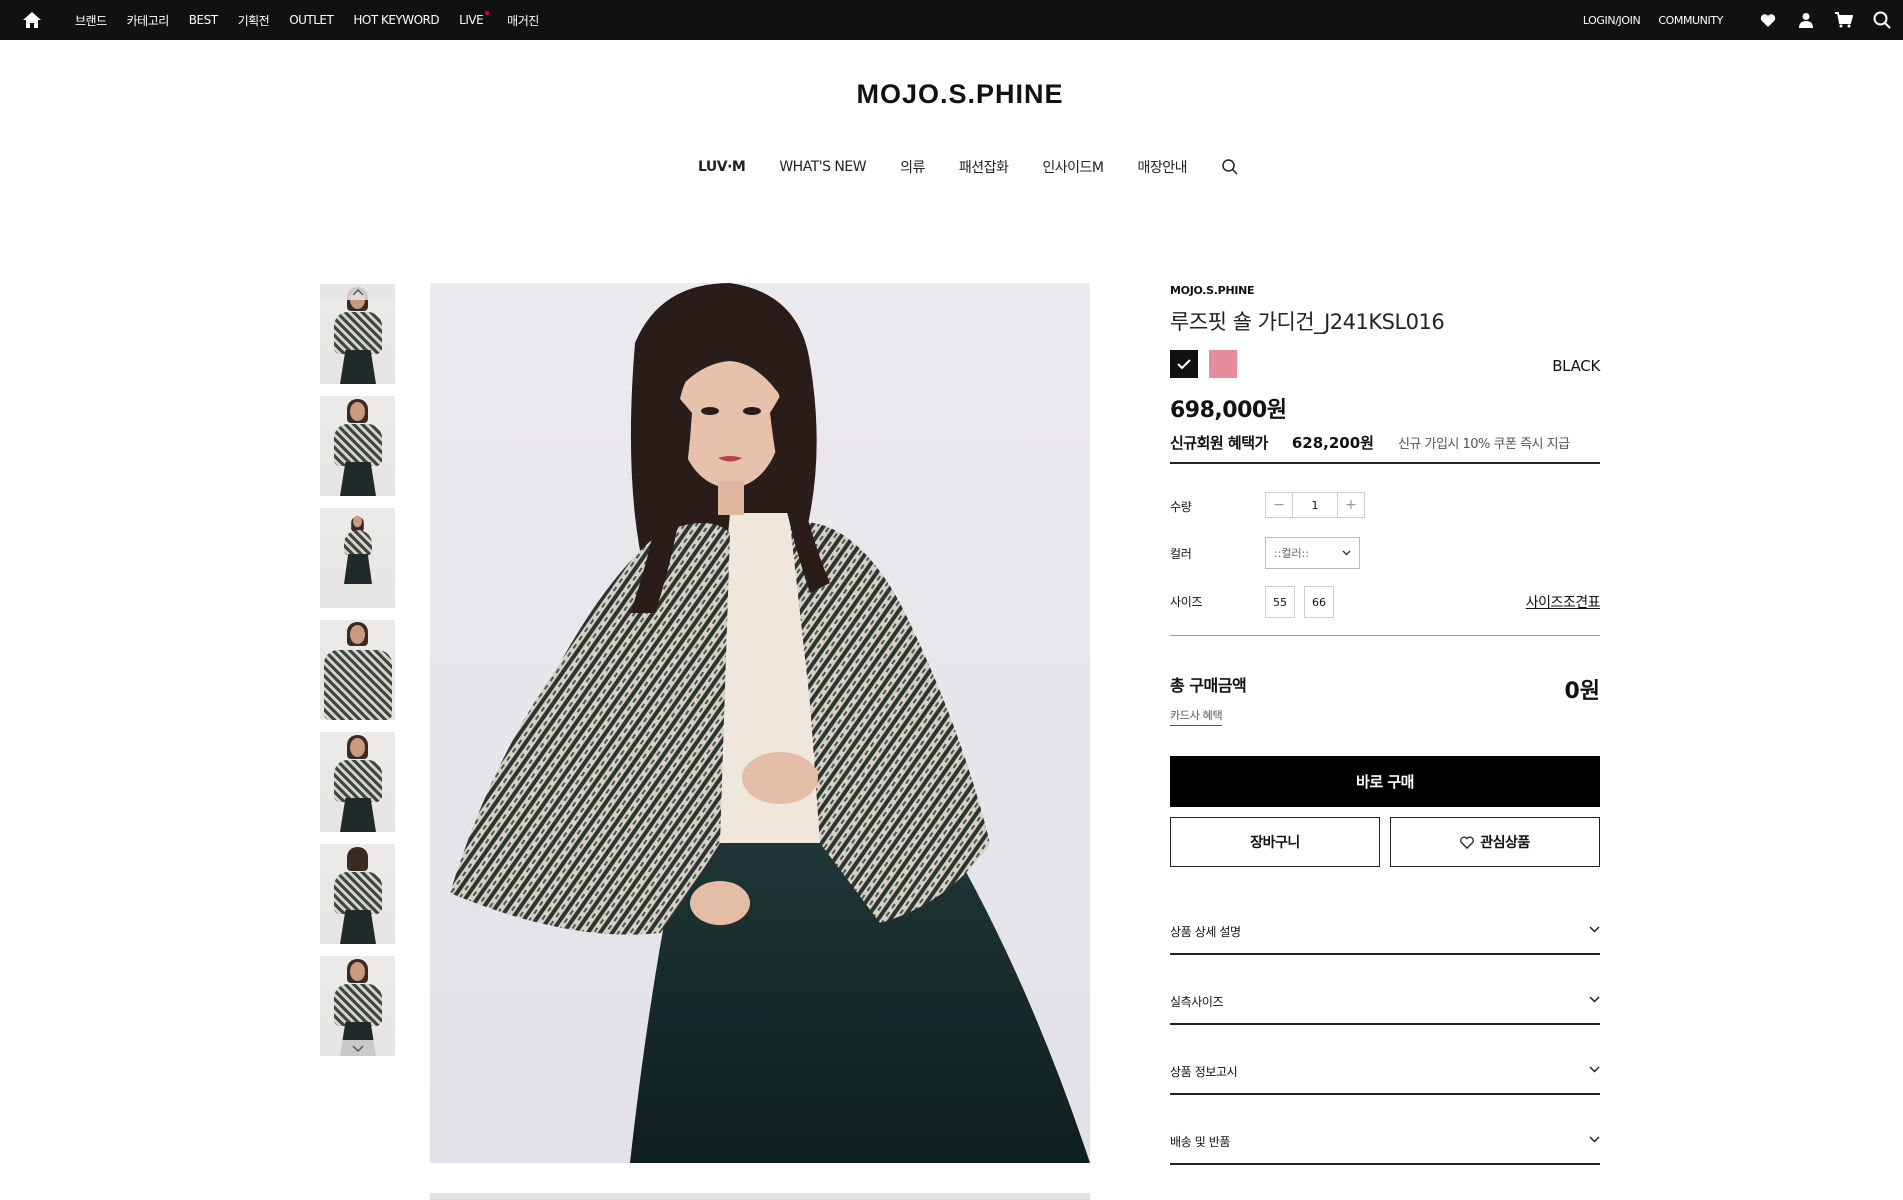 The image size is (1903, 1200). What do you see at coordinates (1768, 20) in the screenshot?
I see `heart-icon` at bounding box center [1768, 20].